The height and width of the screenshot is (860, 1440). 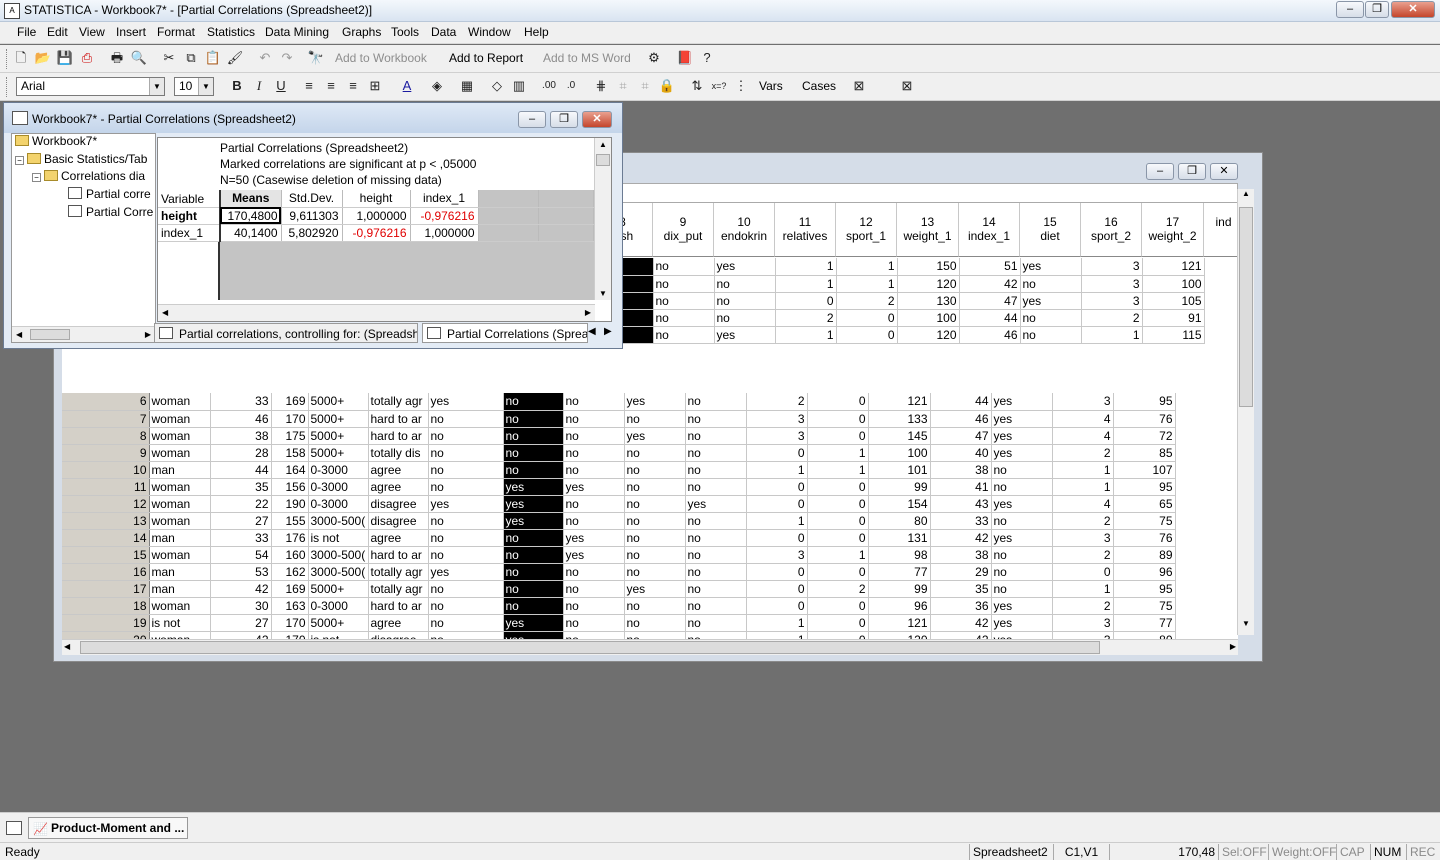 What do you see at coordinates (1192, 171) in the screenshot?
I see `sheet-restore-button: ❐` at bounding box center [1192, 171].